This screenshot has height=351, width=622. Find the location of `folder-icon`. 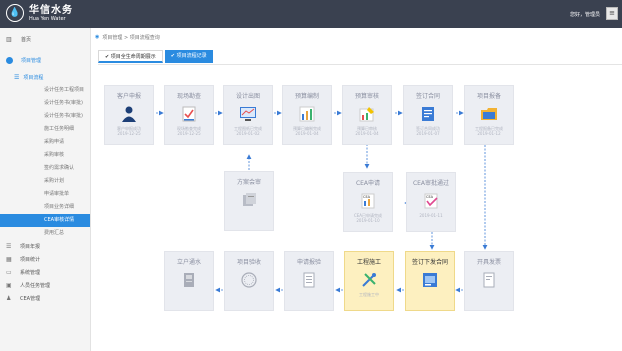

folder-icon is located at coordinates (489, 114).